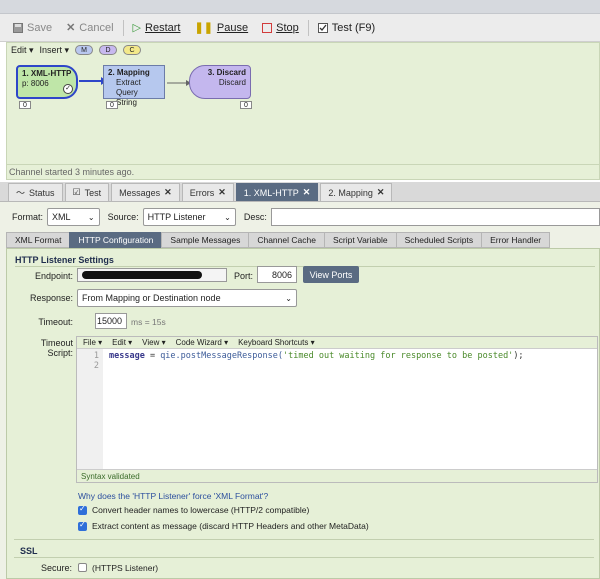  I want to click on canvas-menu: Edit ▾ Insert ▾ M D C, so click(303, 50).